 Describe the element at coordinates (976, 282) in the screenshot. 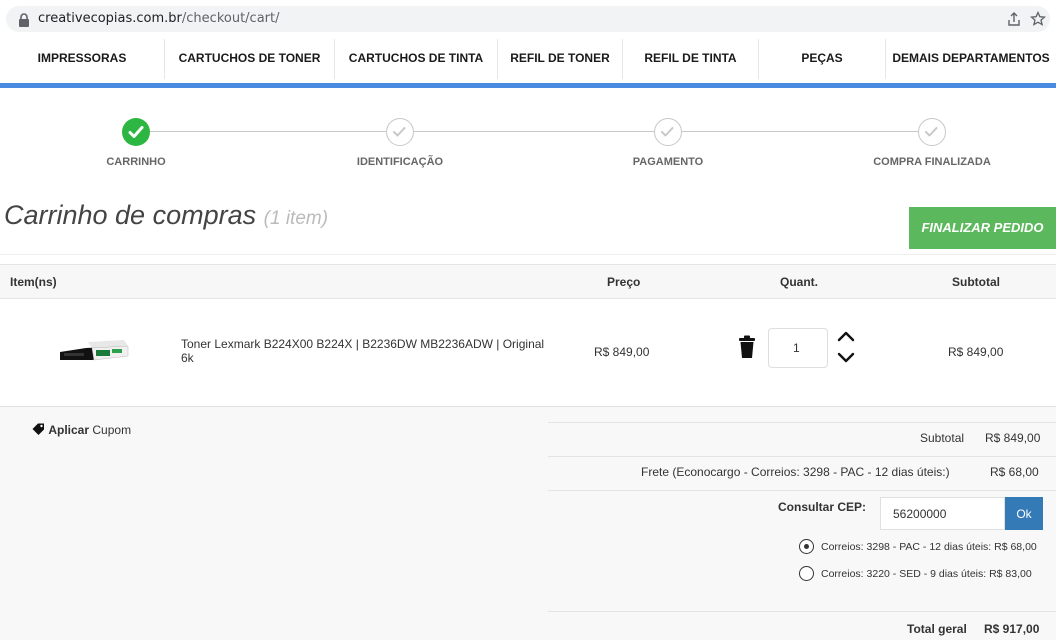

I see `header-subtotal: Subtotal` at that location.